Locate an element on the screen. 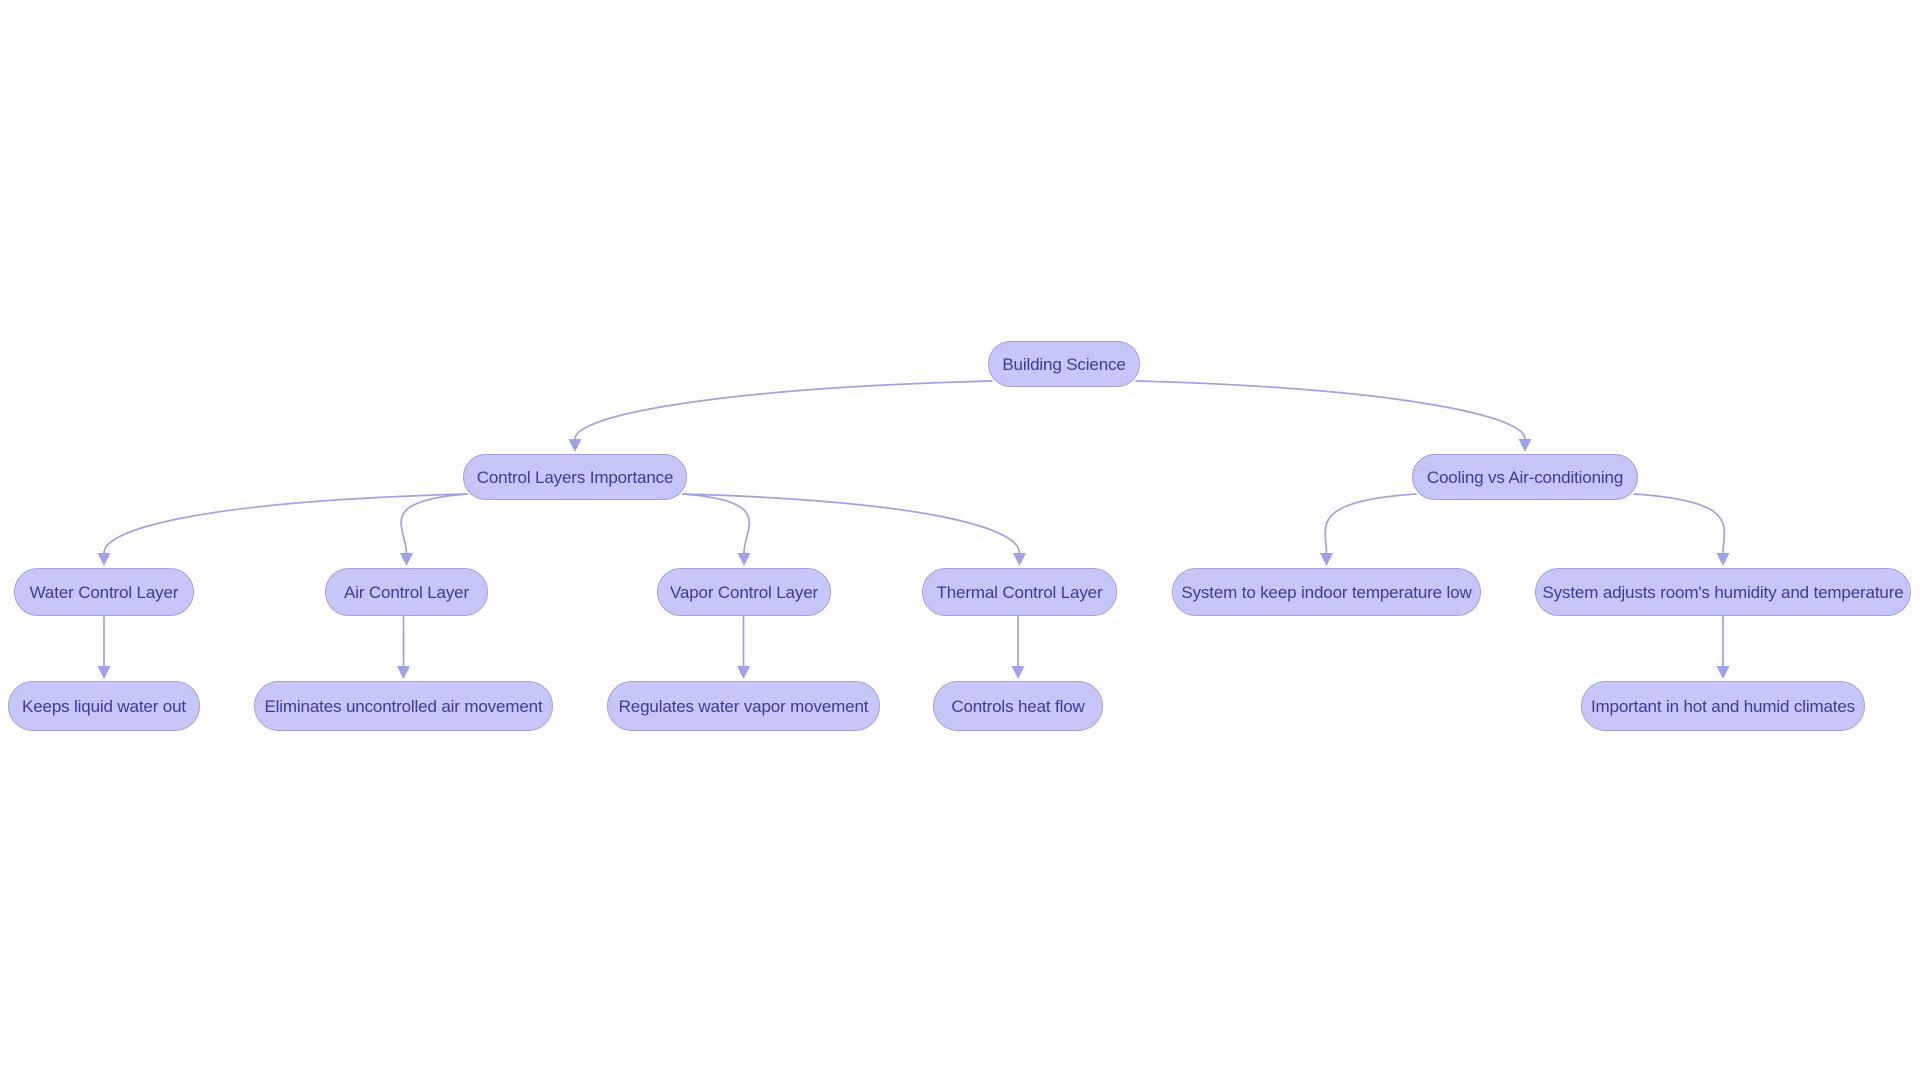 The width and height of the screenshot is (1920, 1080). node-label: Air Control Layer is located at coordinates (406, 592).